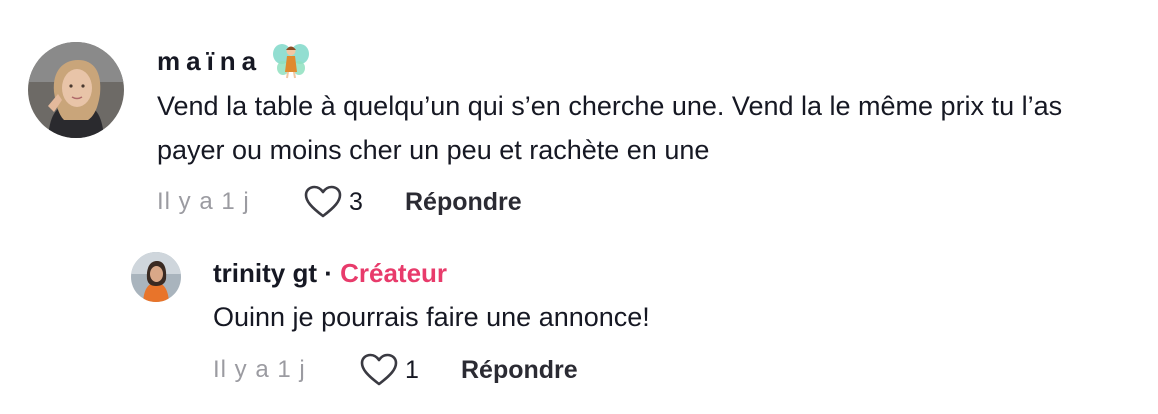 Image resolution: width=1158 pixels, height=414 pixels. I want to click on like-count: 1, so click(412, 369).